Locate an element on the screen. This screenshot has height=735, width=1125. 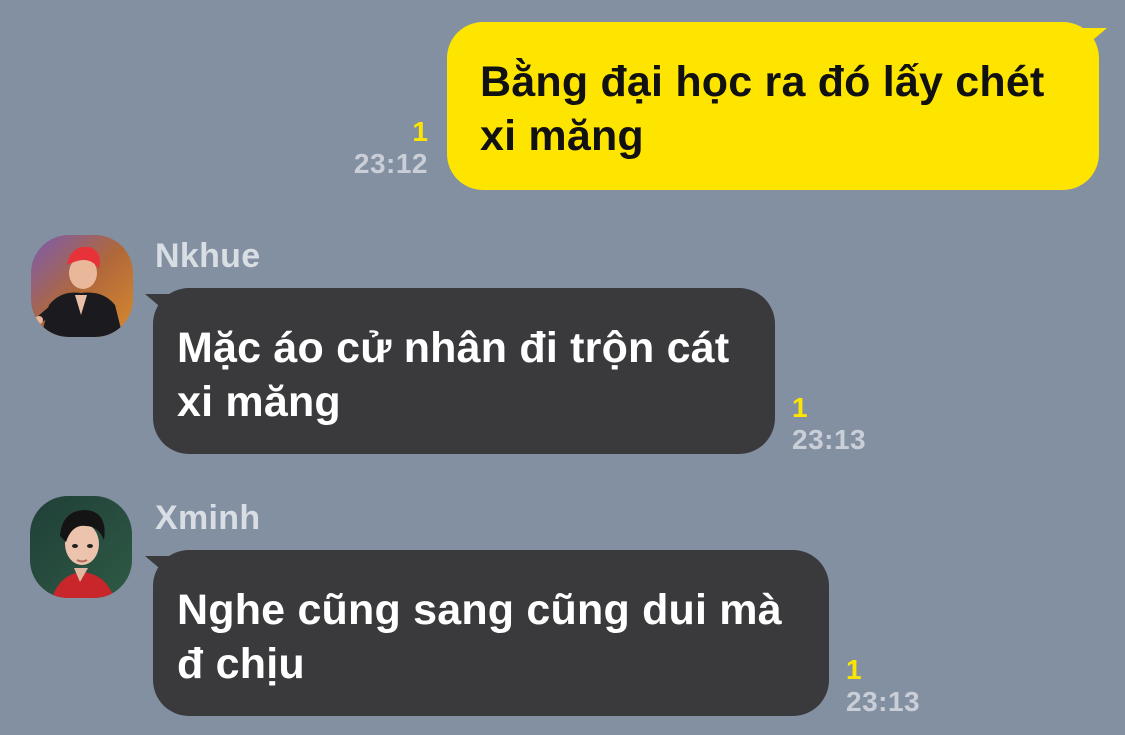
message-2-bubble: Mặc áo cử nhân đi trộn cát xi măng is located at coordinates (460, 371).